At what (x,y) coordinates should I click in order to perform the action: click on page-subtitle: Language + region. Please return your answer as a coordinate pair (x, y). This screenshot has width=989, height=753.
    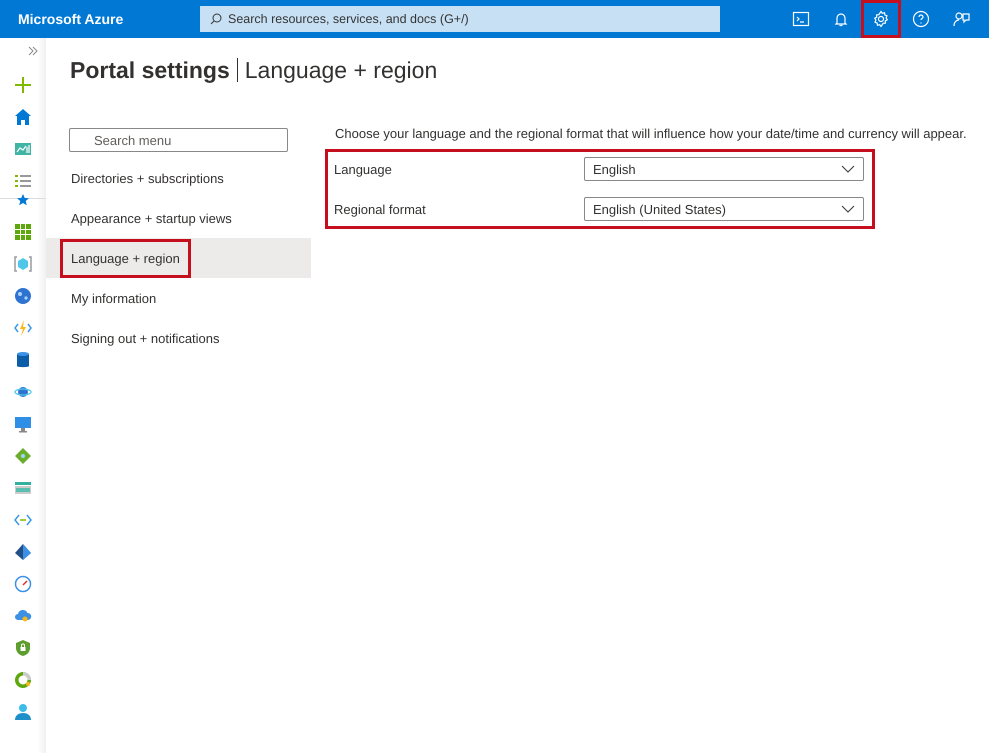
    Looking at the image, I should click on (341, 70).